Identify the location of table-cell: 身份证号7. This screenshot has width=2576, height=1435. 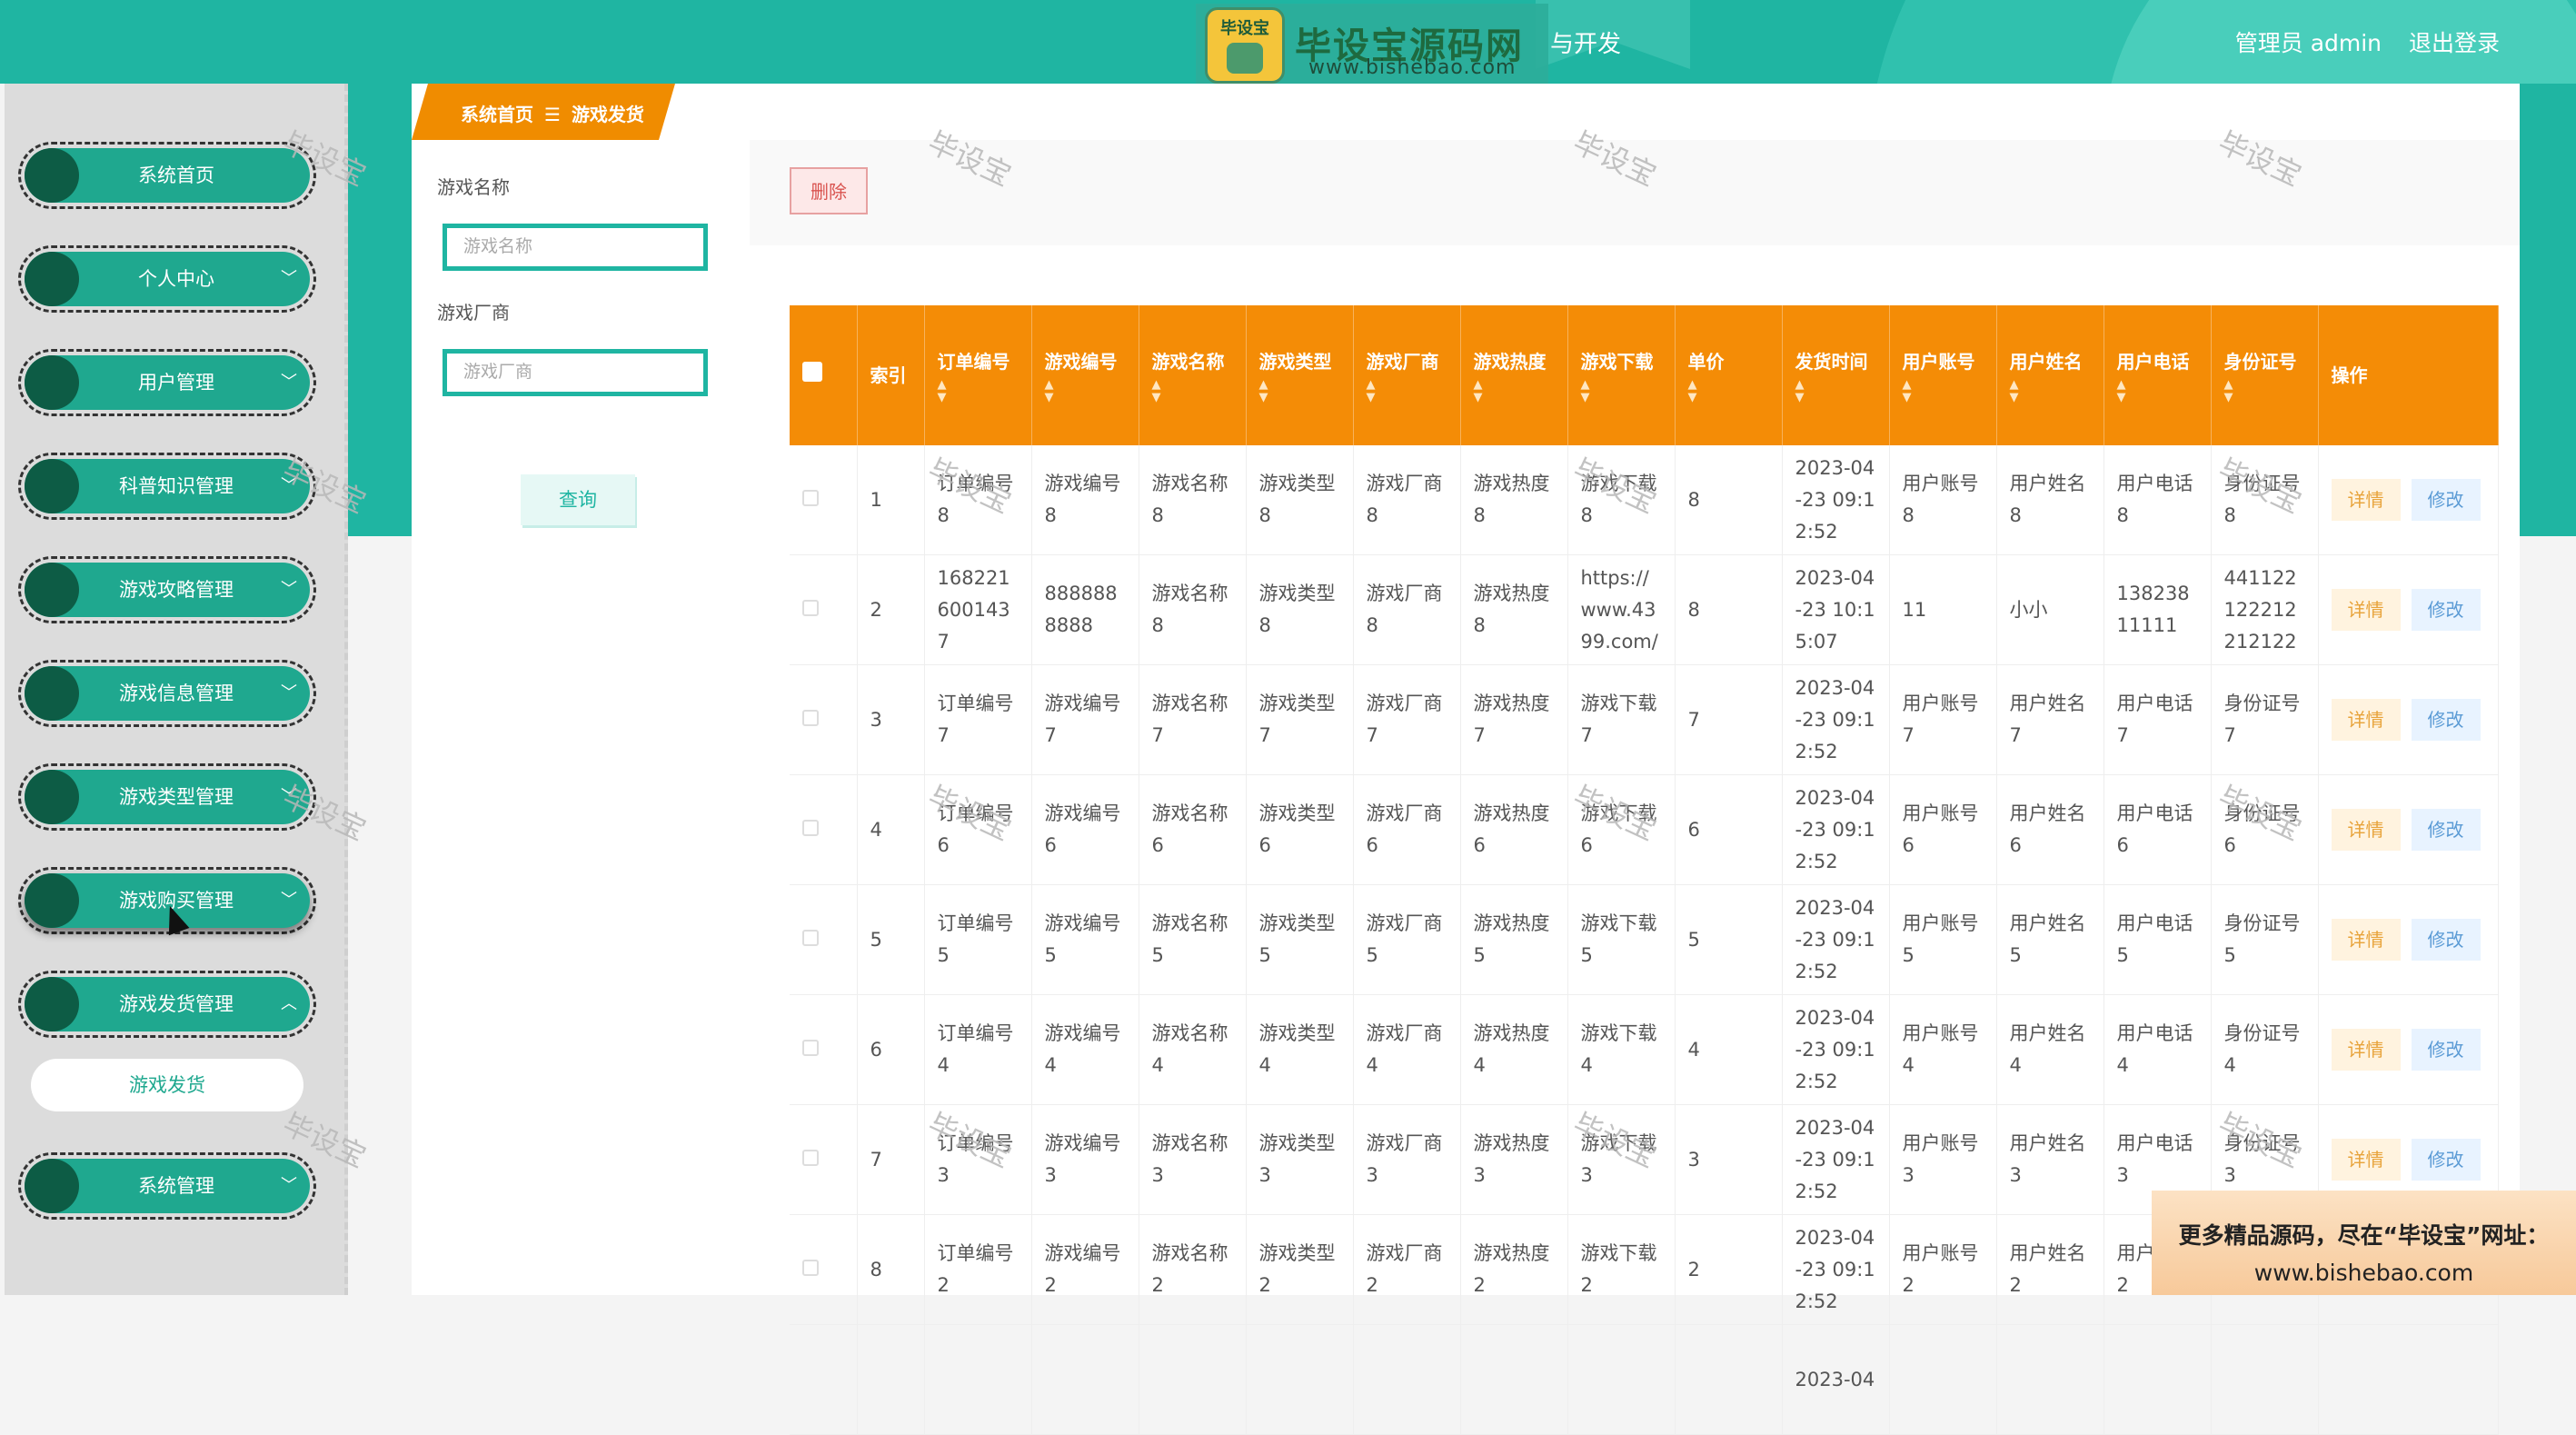
(2265, 719).